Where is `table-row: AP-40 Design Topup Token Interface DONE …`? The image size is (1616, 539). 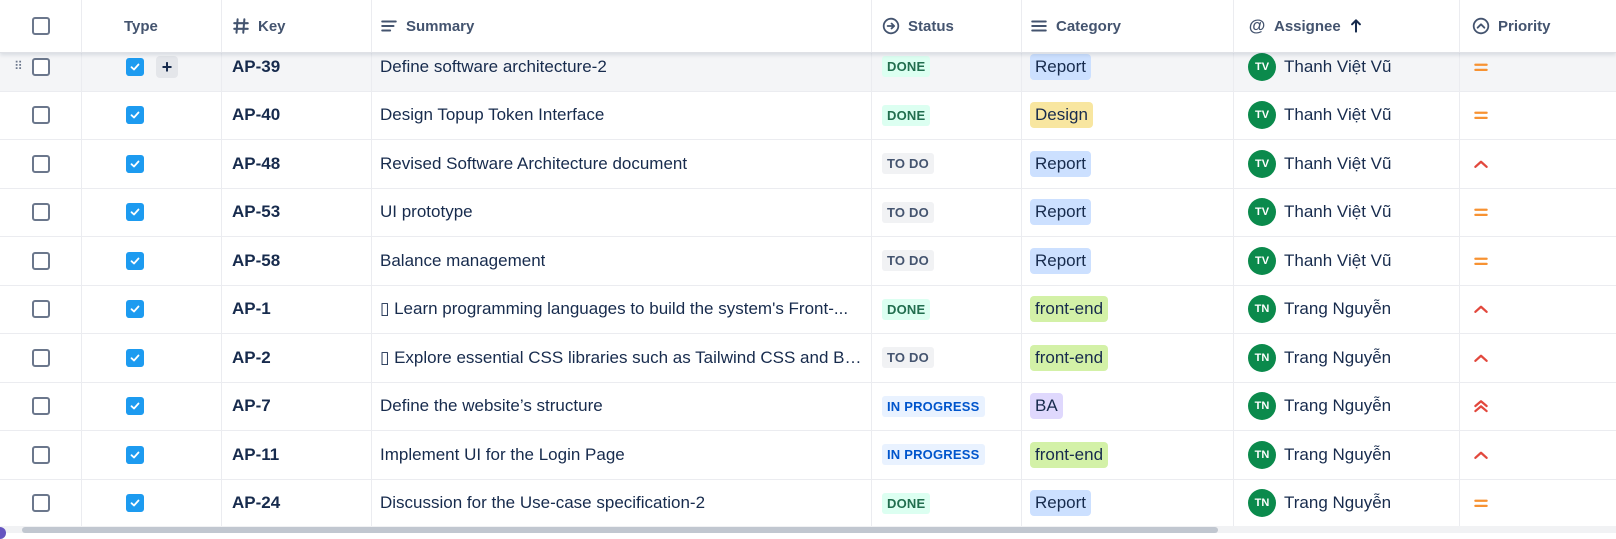
table-row: AP-40 Design Topup Token Interface DONE … is located at coordinates (808, 115).